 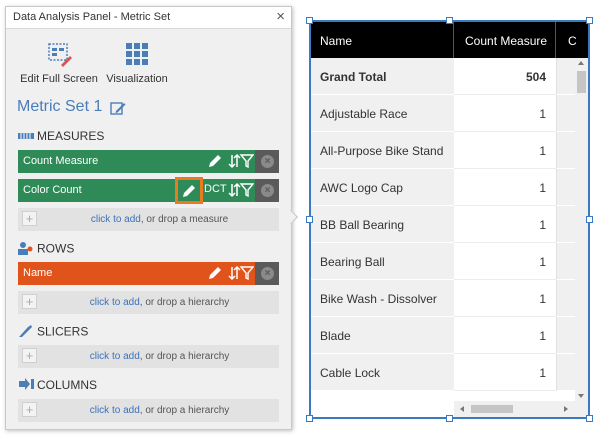 I want to click on vertical-scroll-thumb, so click(x=581, y=82).